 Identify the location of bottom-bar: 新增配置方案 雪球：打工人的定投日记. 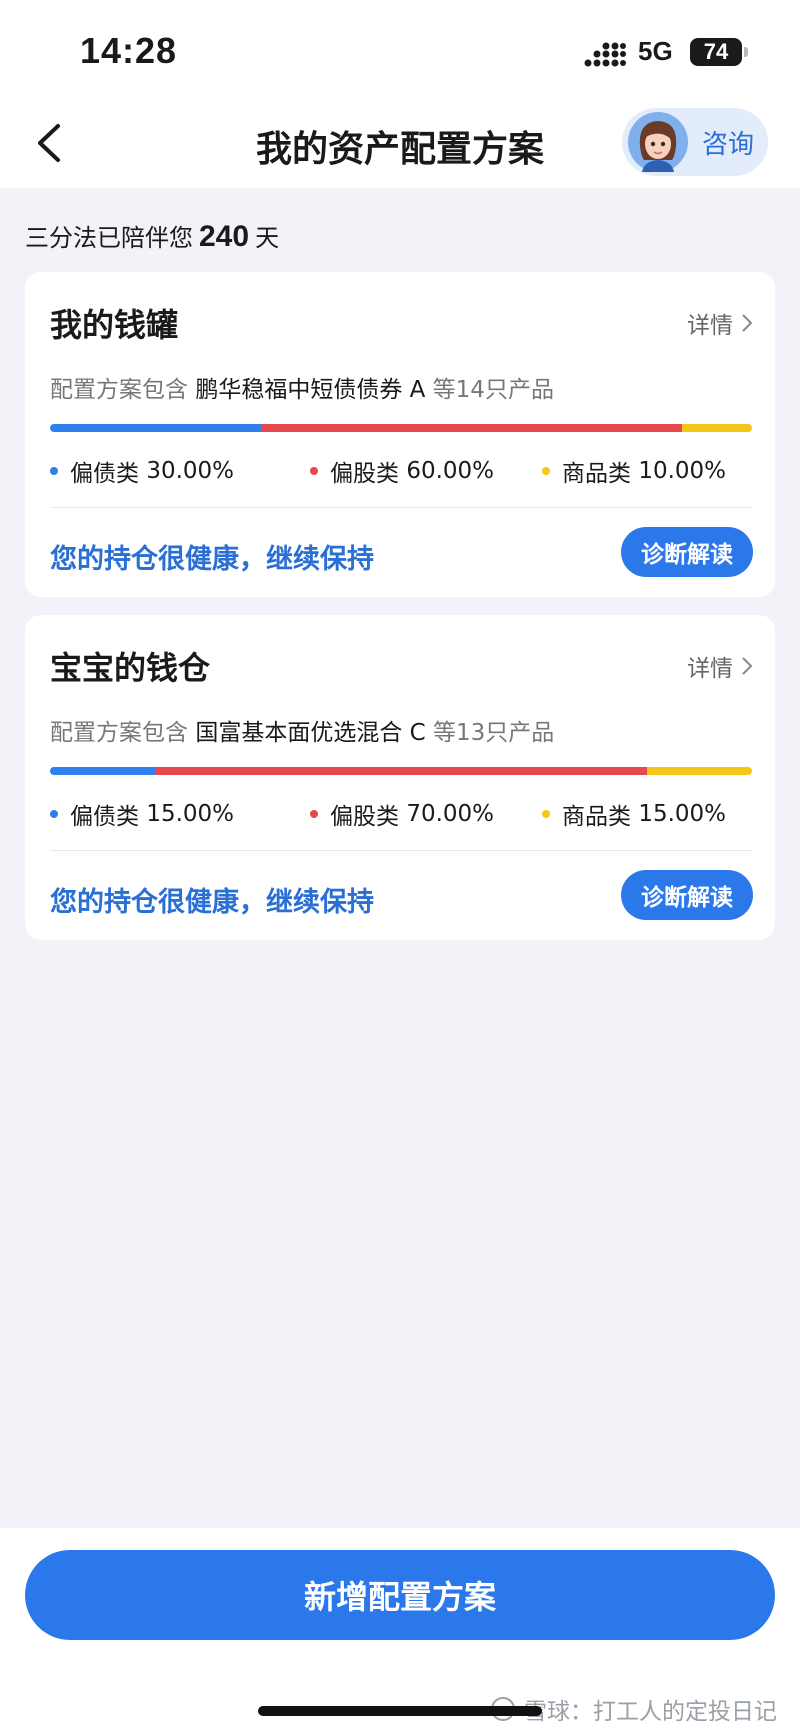
(400, 1629).